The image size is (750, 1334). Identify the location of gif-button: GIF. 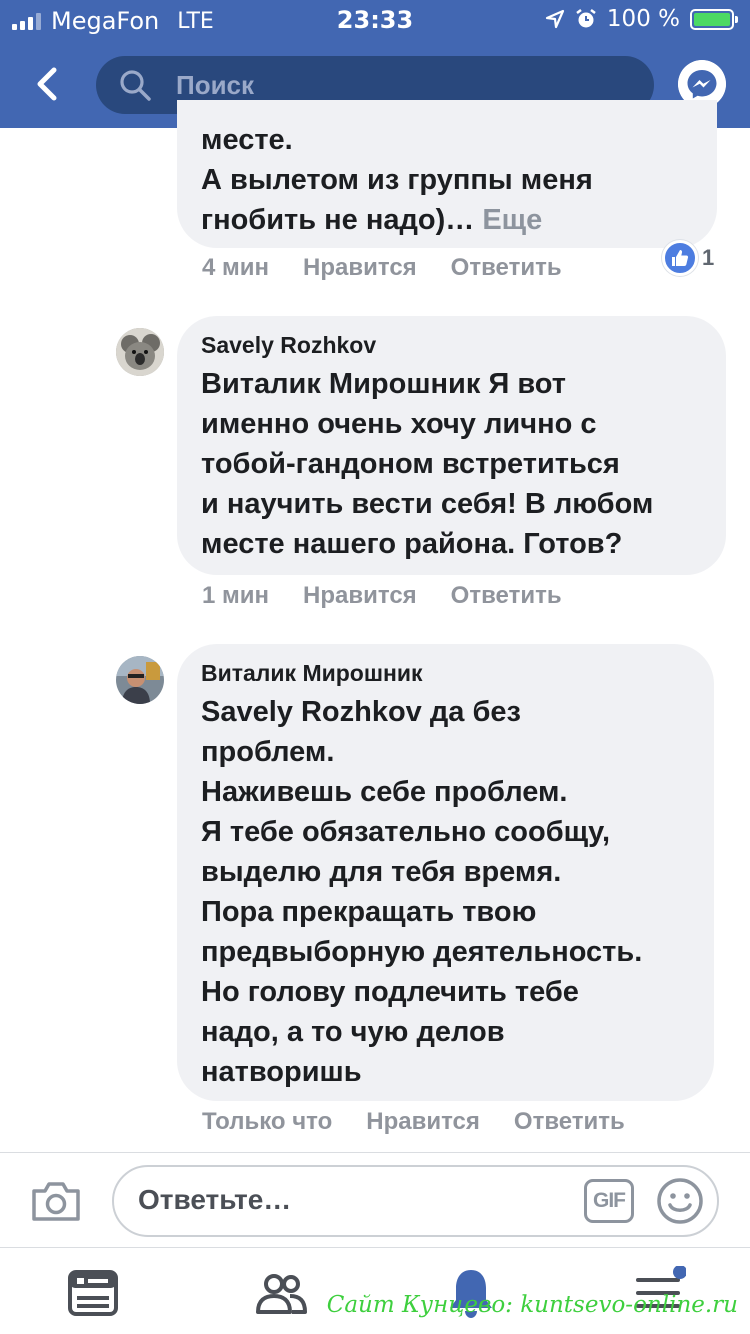
(609, 1201).